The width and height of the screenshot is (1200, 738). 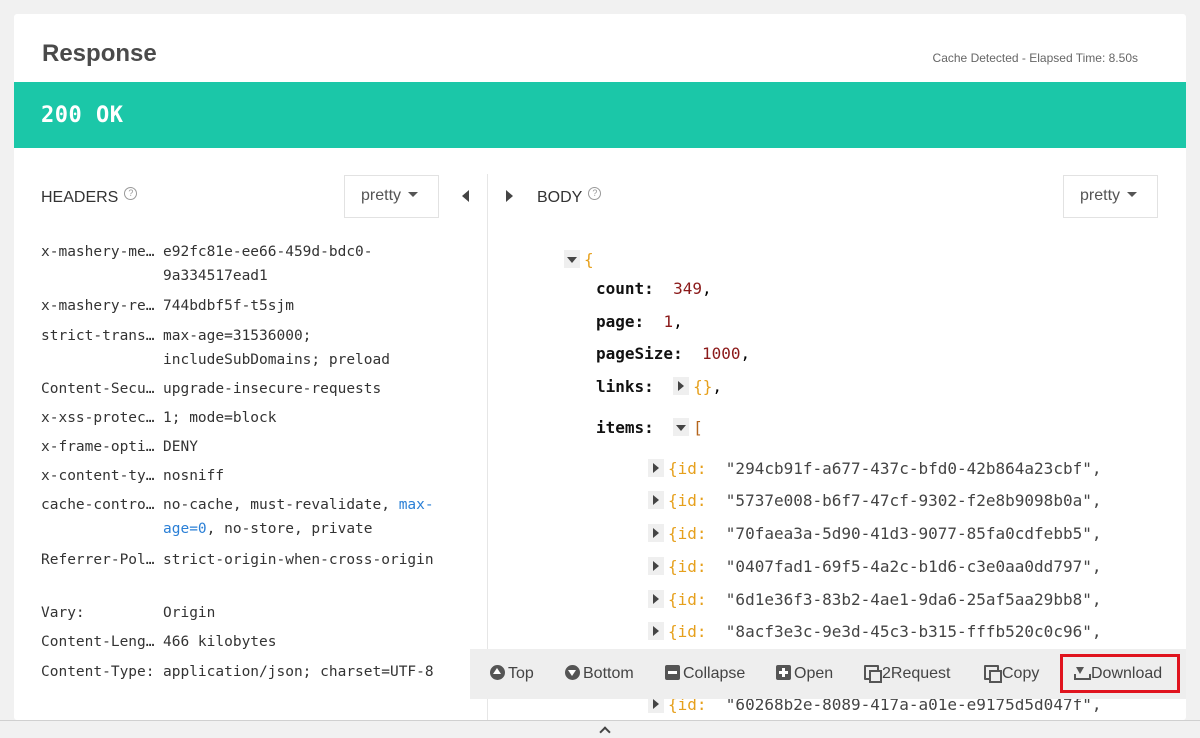 I want to click on json-field-pagesize: pageSize: 1000,, so click(x=673, y=353).